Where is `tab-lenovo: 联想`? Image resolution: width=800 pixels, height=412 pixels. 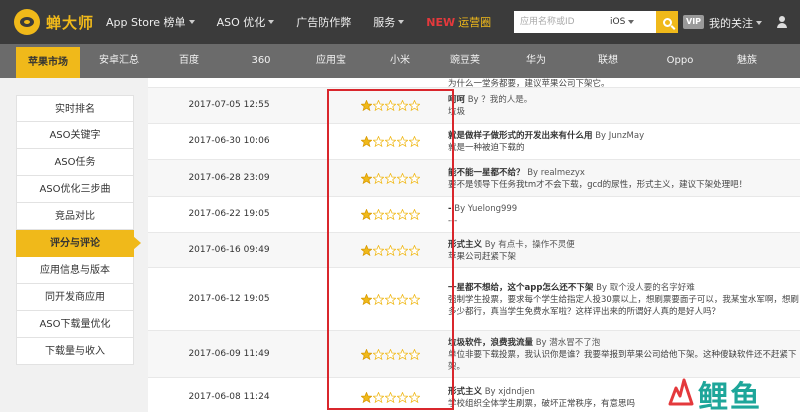 tab-lenovo: 联想 is located at coordinates (608, 61).